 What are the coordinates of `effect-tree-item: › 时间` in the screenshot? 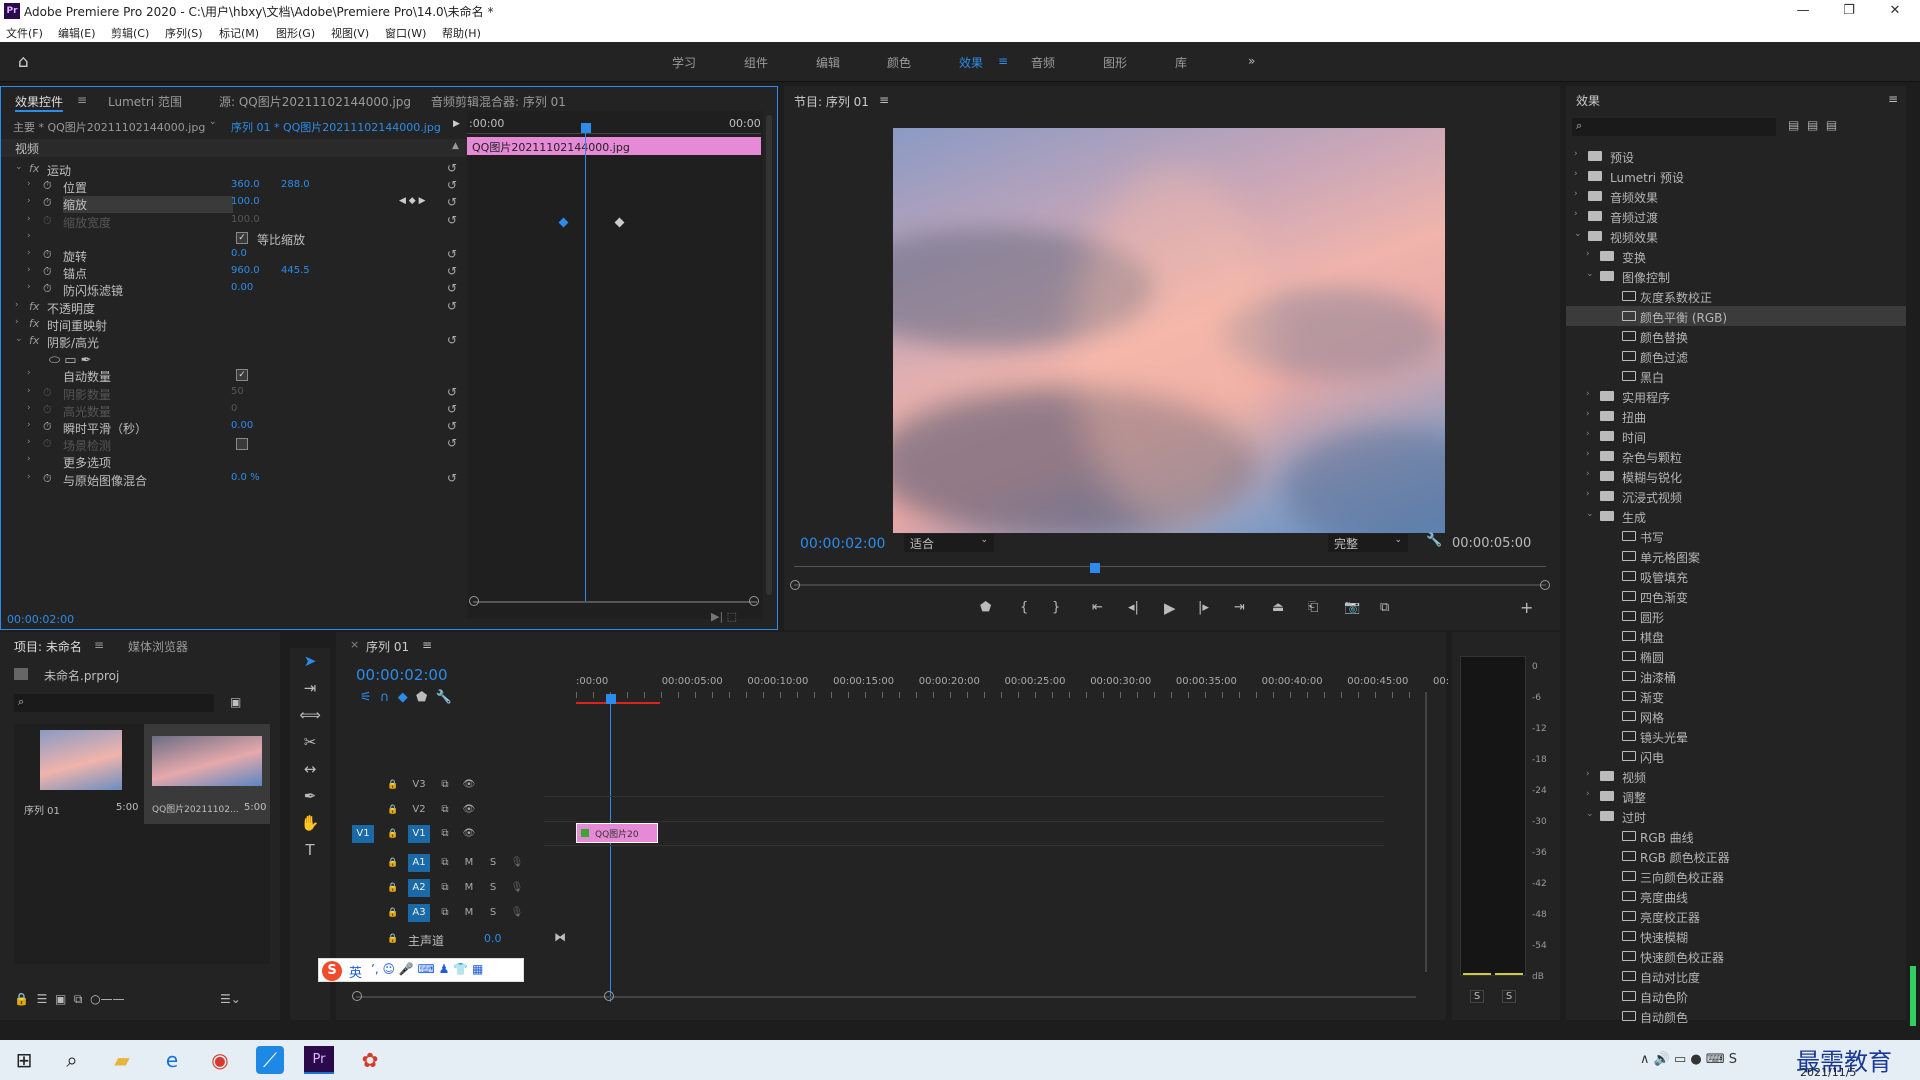 It's located at (1736, 436).